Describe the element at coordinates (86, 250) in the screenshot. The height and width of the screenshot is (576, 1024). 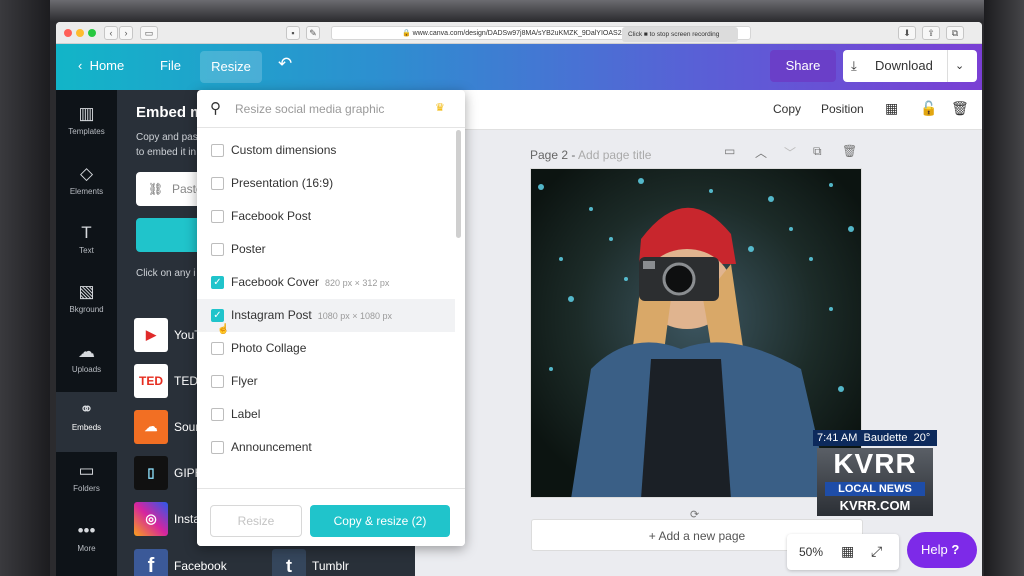
I see `rail-label: Text` at that location.